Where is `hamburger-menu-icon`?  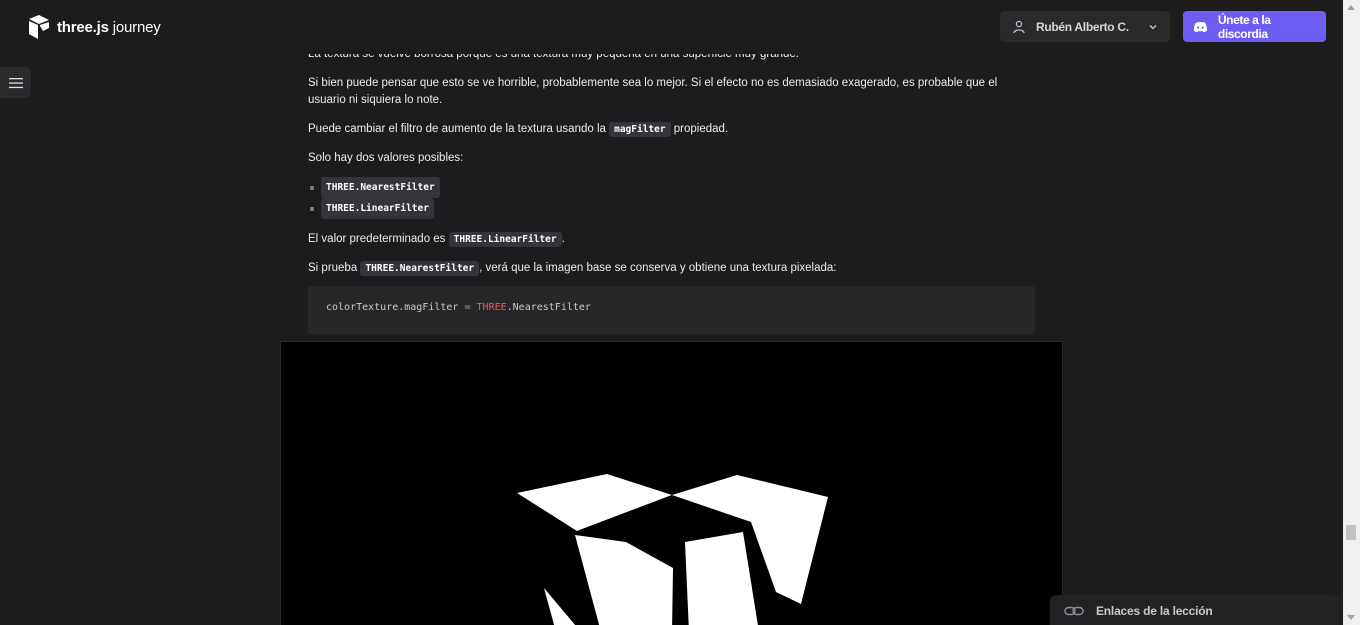 hamburger-menu-icon is located at coordinates (15, 82).